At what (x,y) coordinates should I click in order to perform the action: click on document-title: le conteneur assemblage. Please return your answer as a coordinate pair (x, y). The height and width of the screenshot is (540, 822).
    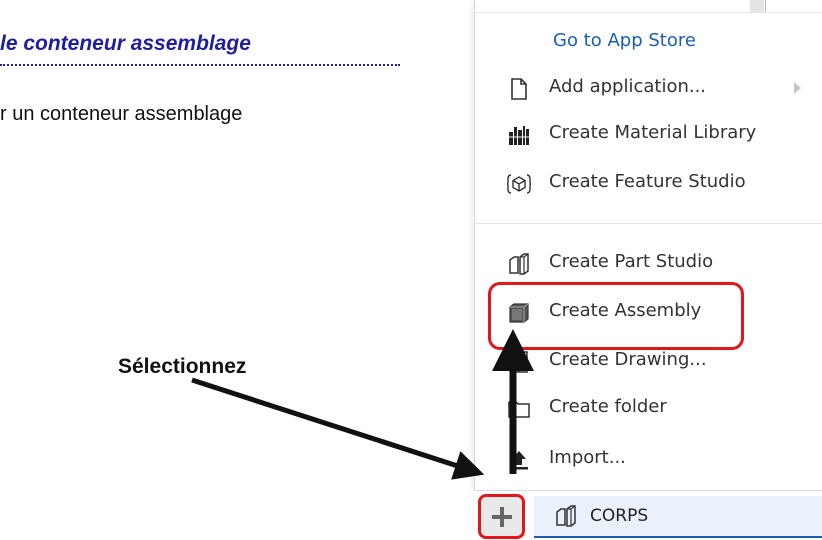
    Looking at the image, I should click on (200, 49).